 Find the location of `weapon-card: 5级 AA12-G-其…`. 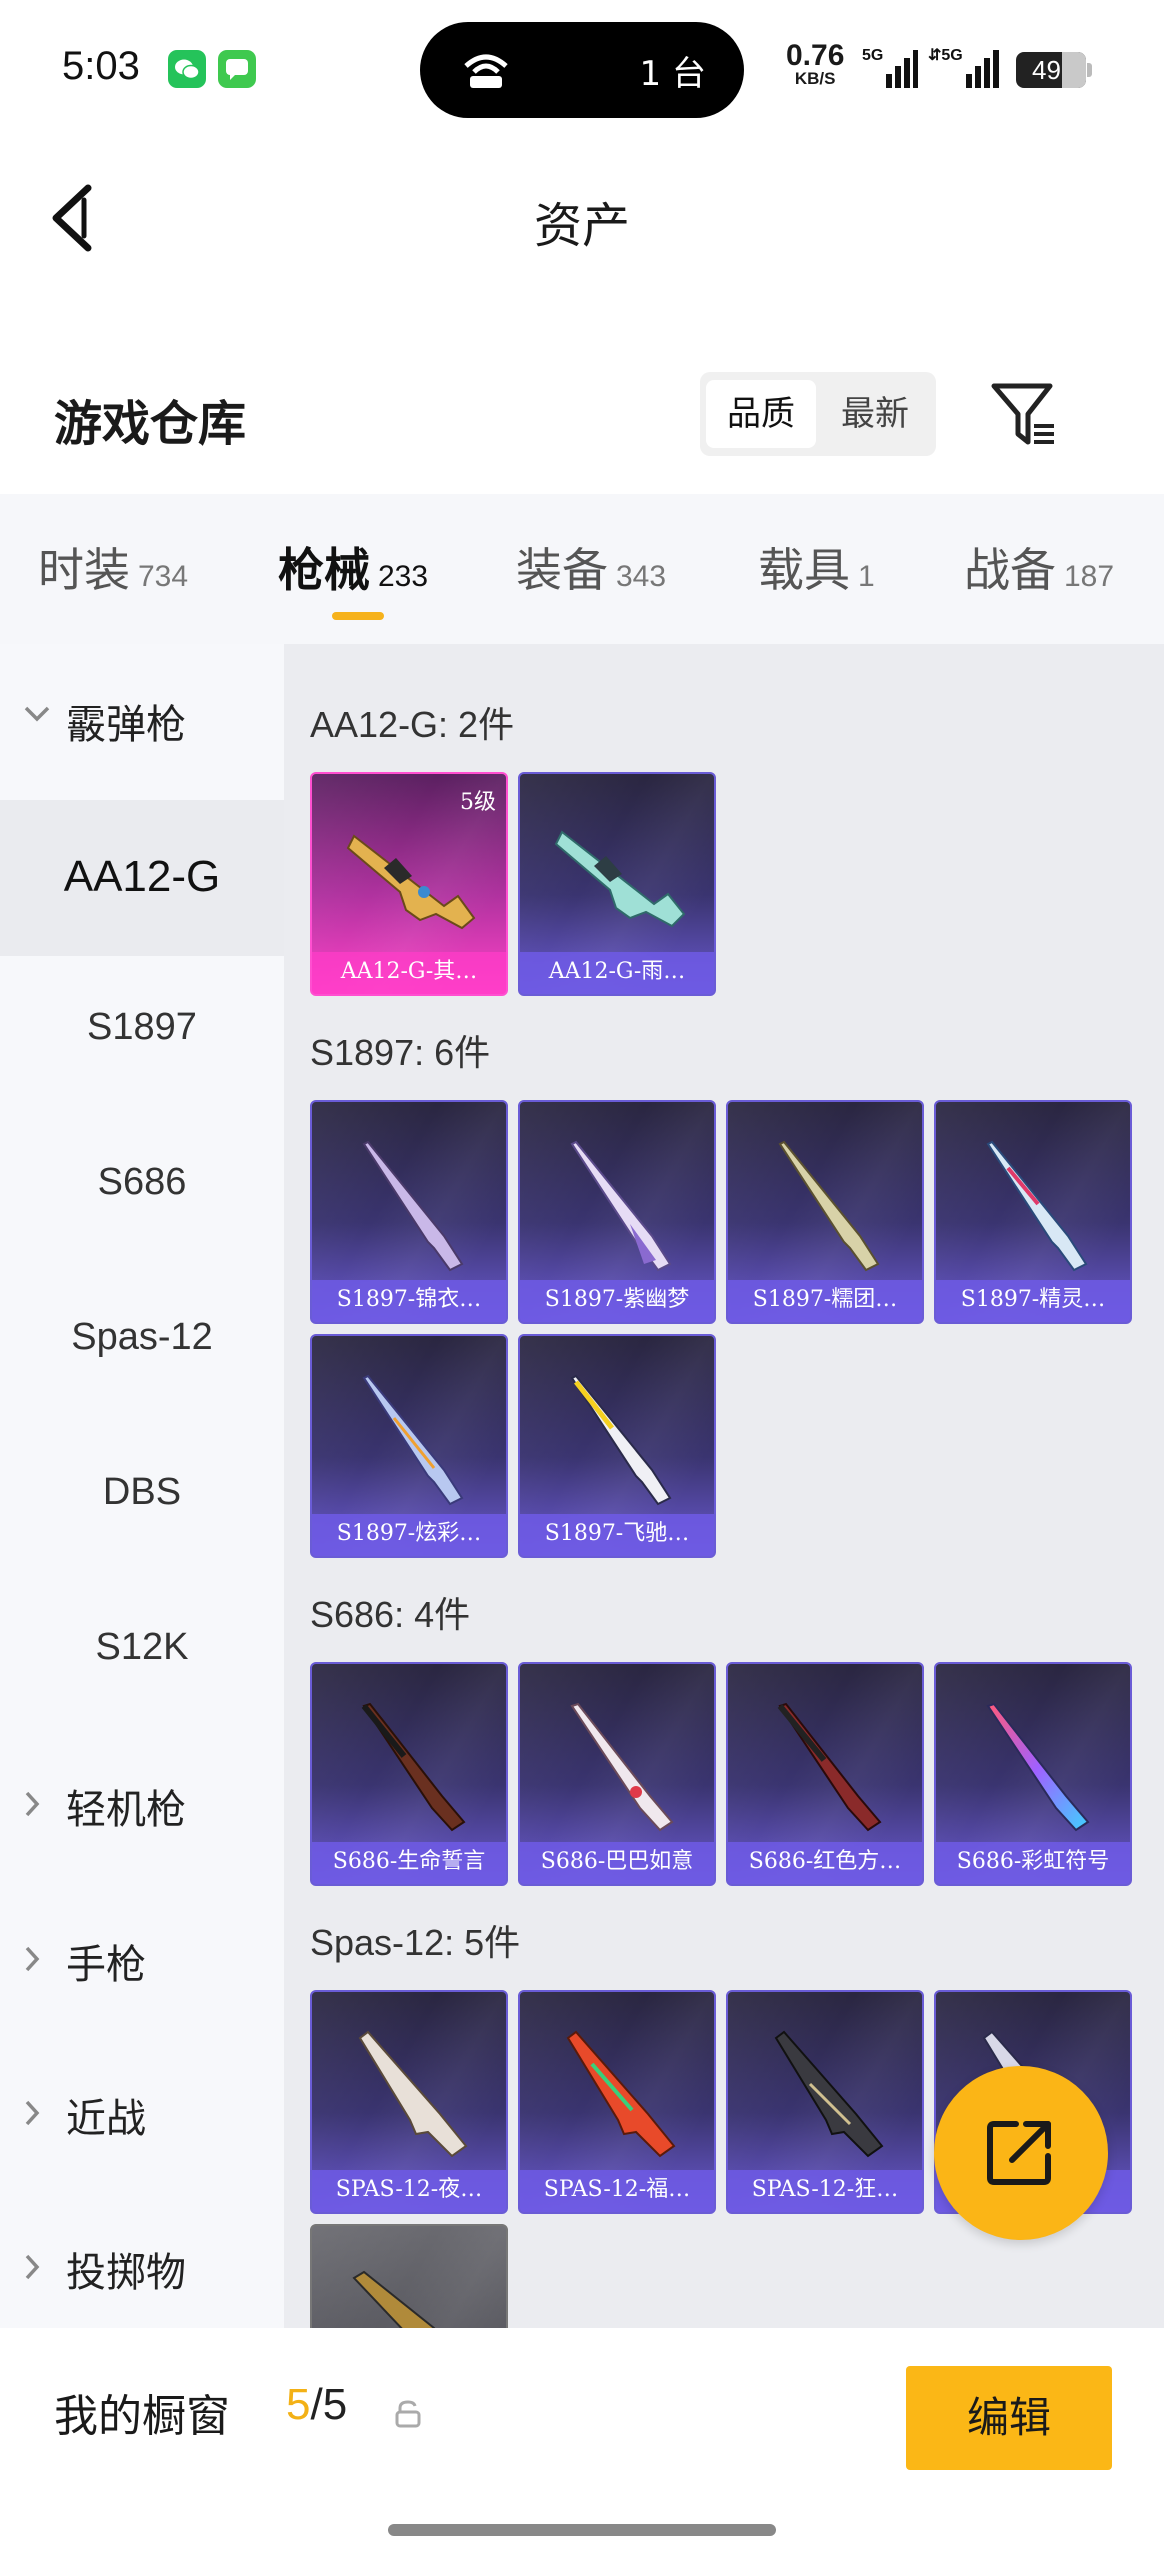

weapon-card: 5级 AA12-G-其… is located at coordinates (409, 884).